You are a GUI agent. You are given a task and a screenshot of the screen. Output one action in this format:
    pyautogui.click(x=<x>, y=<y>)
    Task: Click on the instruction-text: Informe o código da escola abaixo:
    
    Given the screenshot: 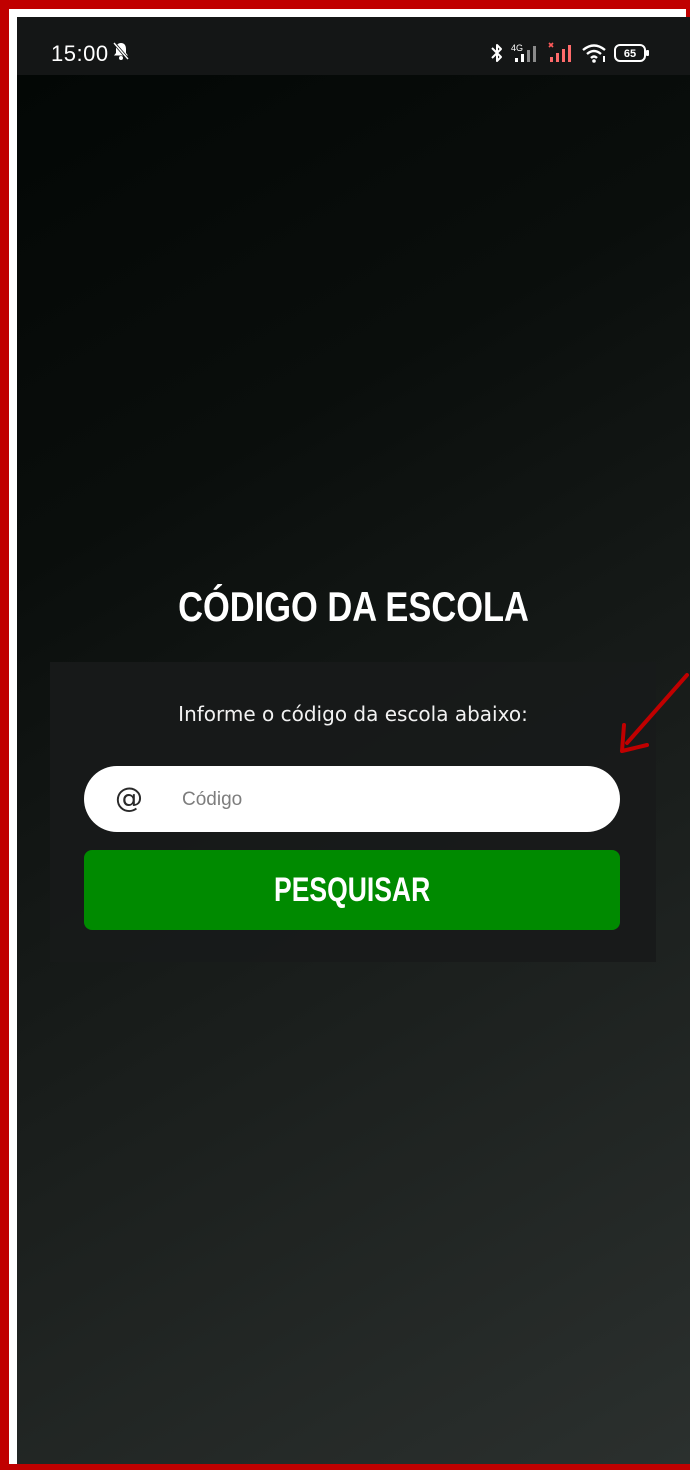 What is the action you would take?
    pyautogui.click(x=353, y=714)
    